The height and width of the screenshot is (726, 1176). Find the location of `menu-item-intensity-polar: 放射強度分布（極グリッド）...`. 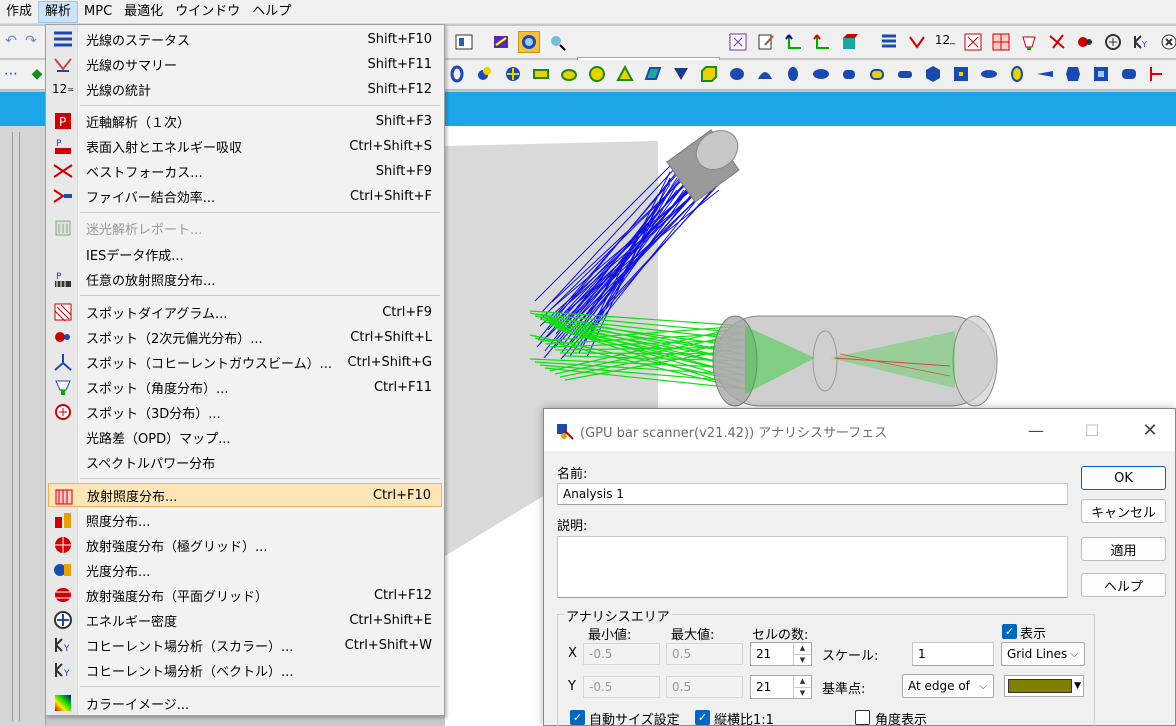

menu-item-intensity-polar: 放射強度分布（極グリッド）... is located at coordinates (245, 545).